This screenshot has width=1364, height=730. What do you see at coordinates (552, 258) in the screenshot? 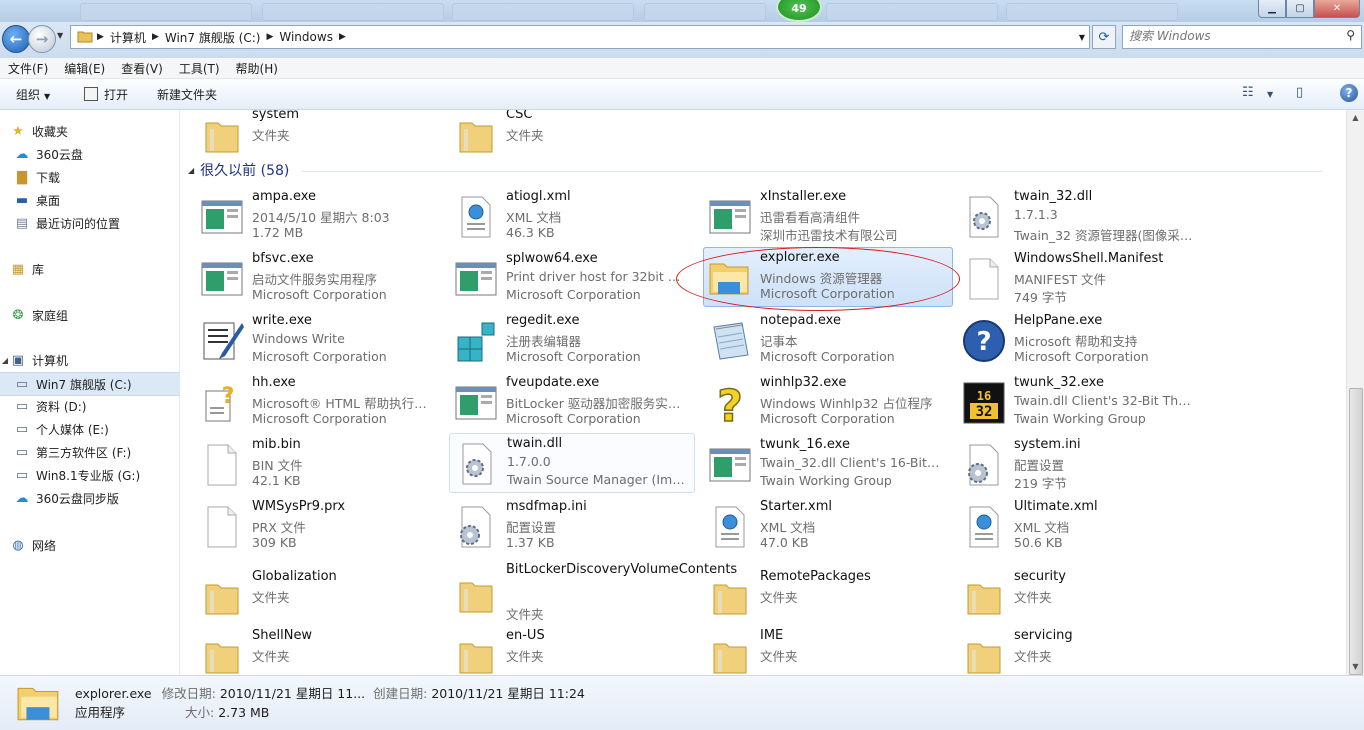
I see `item-name: splwow64.exe` at bounding box center [552, 258].